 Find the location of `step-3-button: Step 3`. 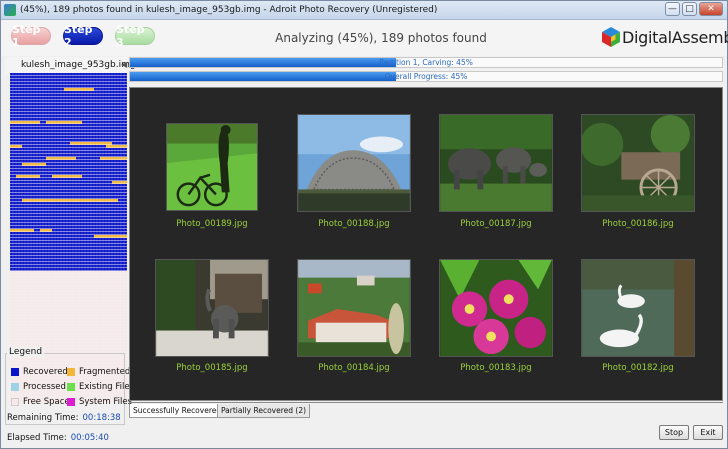

step-3-button: Step 3 is located at coordinates (135, 36).